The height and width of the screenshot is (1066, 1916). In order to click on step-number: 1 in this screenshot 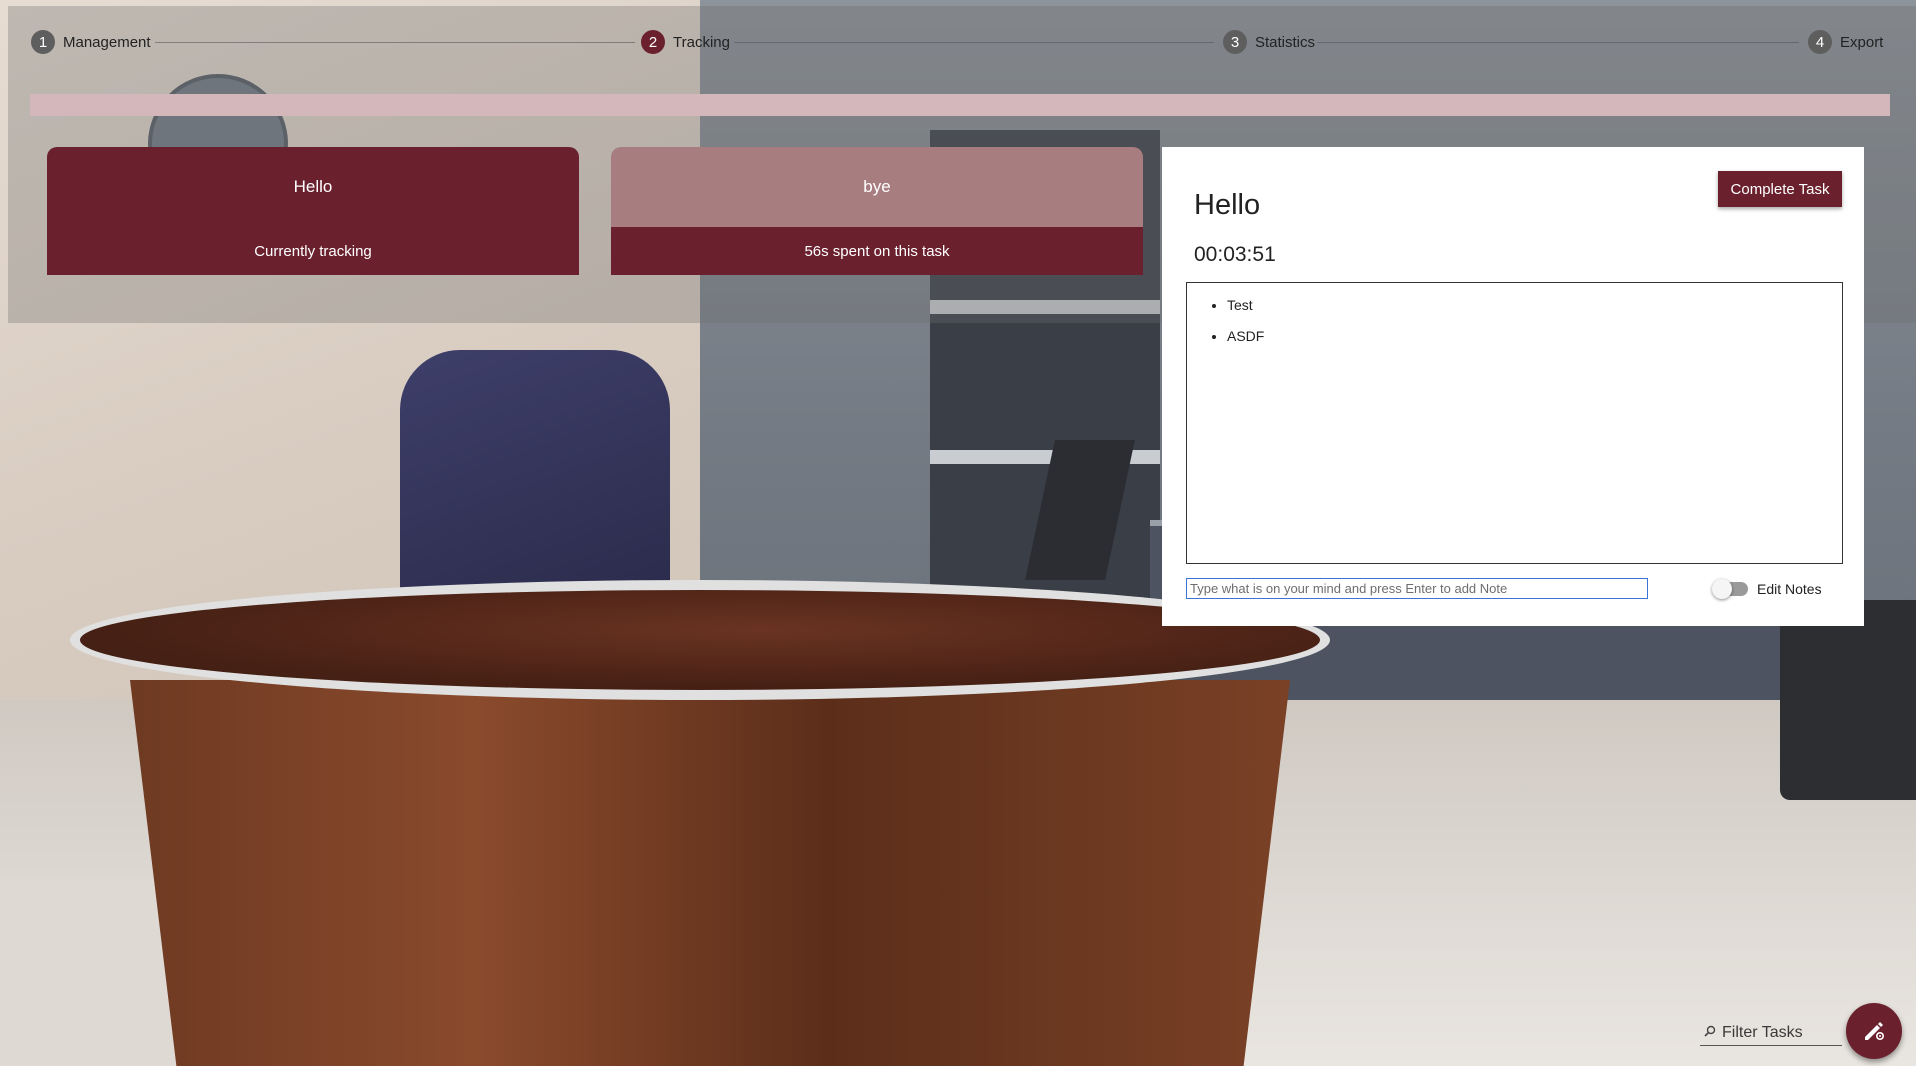, I will do `click(43, 42)`.